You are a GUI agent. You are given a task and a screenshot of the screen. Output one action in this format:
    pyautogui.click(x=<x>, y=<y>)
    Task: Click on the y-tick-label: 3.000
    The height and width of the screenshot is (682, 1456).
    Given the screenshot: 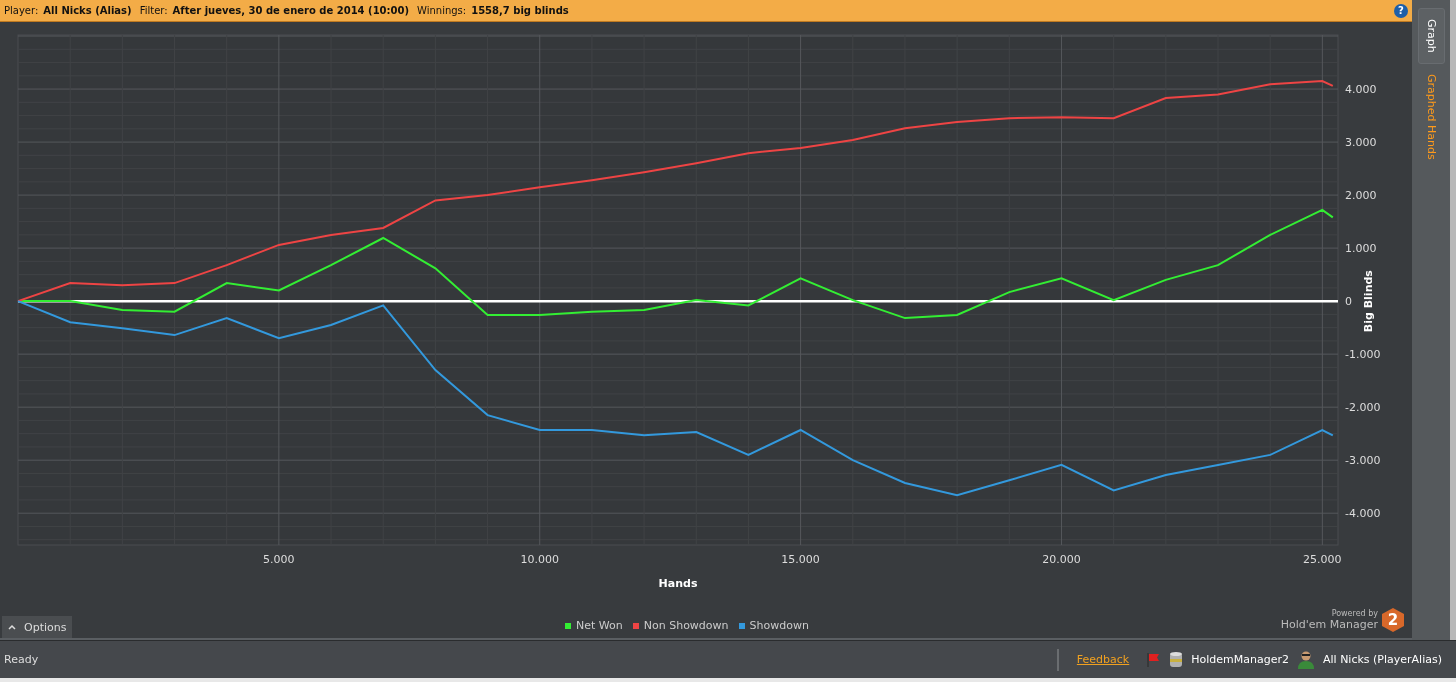 What is the action you would take?
    pyautogui.click(x=1361, y=143)
    